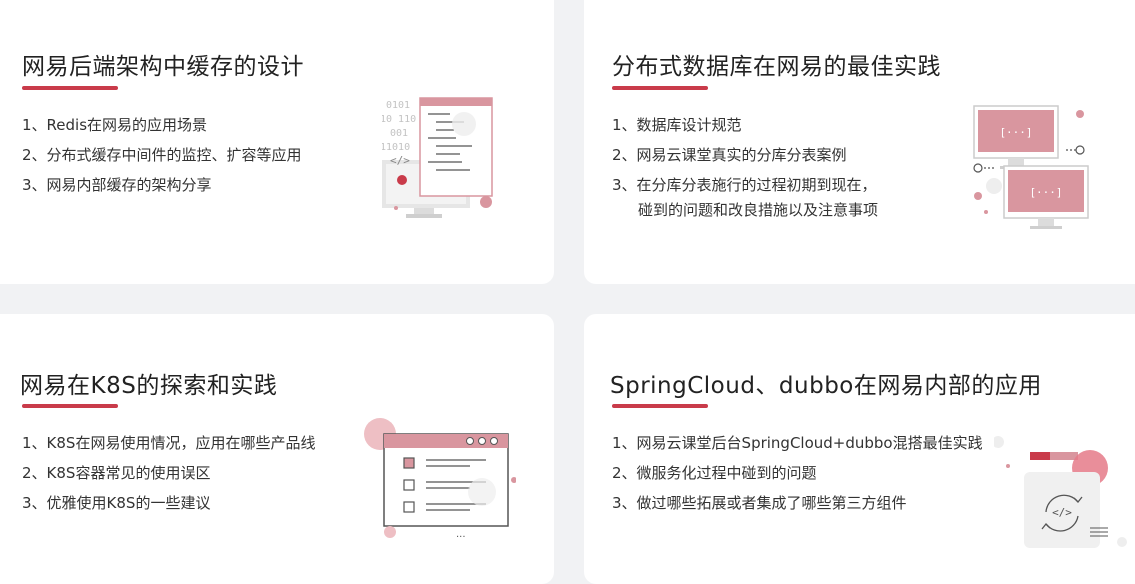  What do you see at coordinates (776, 67) in the screenshot?
I see `card-title: 分布式数据库在网易的最佳实践` at bounding box center [776, 67].